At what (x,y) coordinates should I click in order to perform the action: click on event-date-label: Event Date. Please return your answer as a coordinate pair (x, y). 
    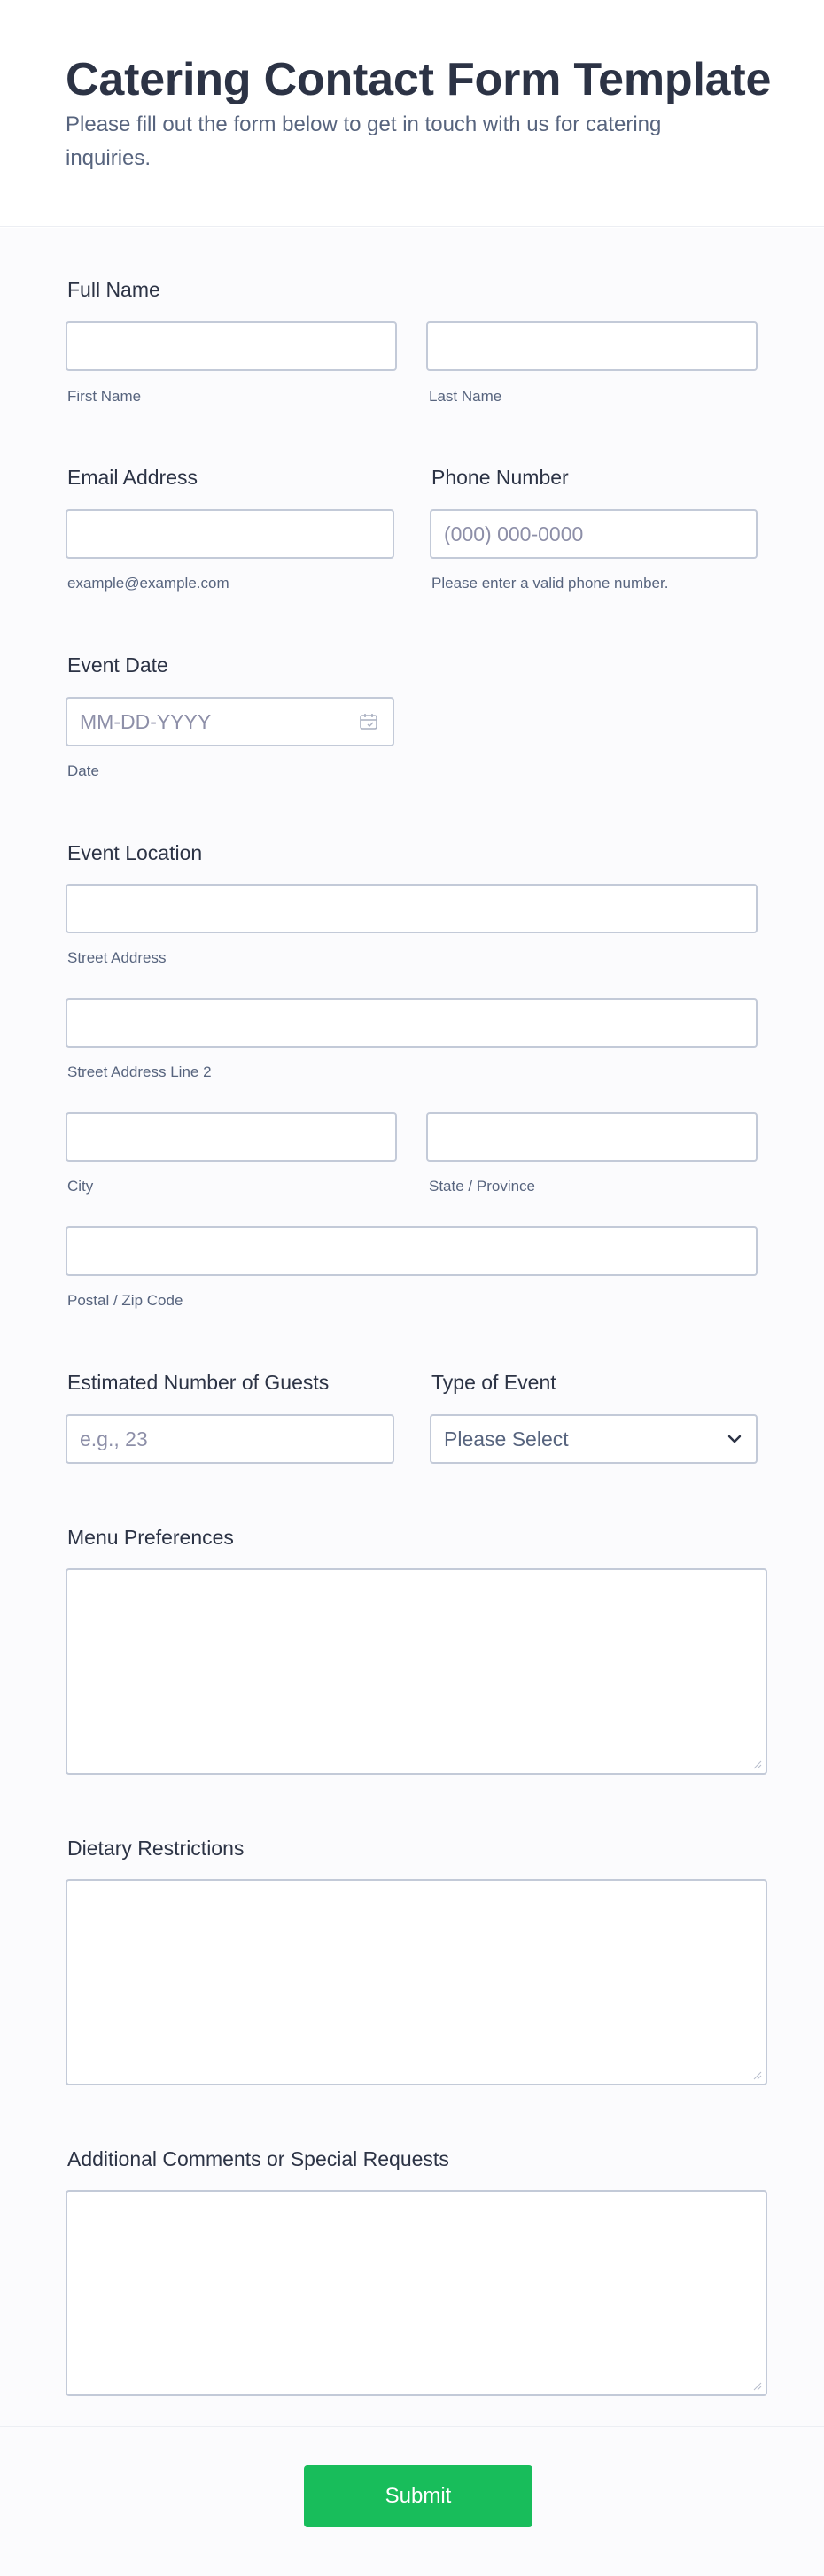
    Looking at the image, I should click on (118, 665).